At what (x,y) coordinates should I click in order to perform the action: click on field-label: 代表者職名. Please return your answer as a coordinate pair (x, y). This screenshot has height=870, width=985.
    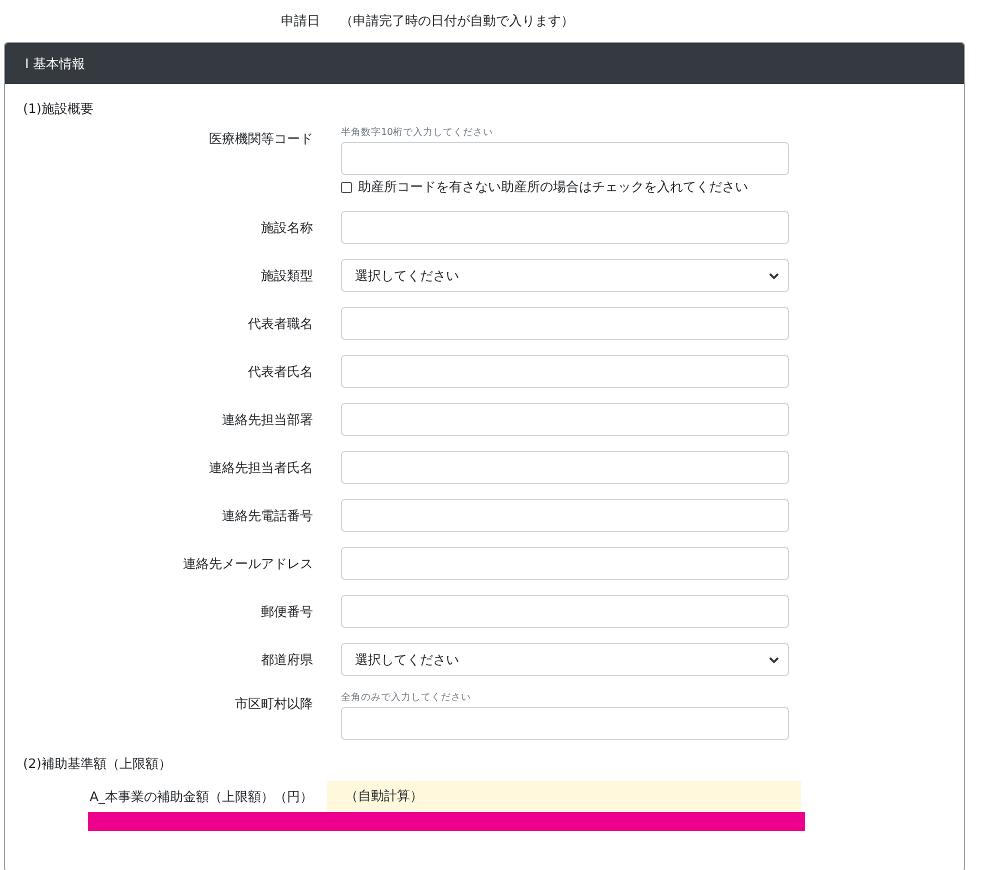
    Looking at the image, I should click on (280, 324).